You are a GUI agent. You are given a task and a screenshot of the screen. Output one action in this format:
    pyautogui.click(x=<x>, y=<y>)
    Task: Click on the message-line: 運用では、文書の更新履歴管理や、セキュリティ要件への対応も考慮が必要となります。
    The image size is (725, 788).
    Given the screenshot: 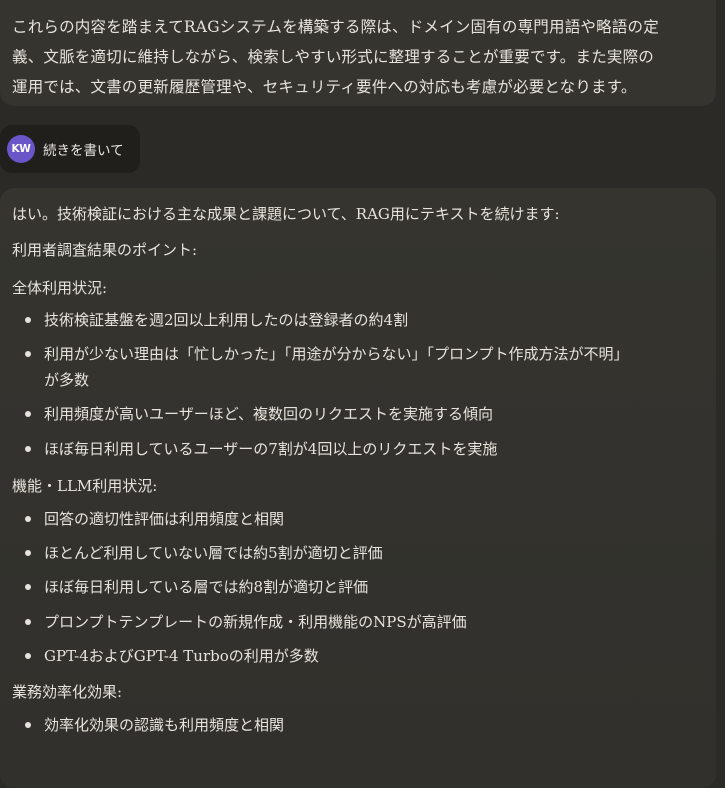 What is the action you would take?
    pyautogui.click(x=324, y=87)
    